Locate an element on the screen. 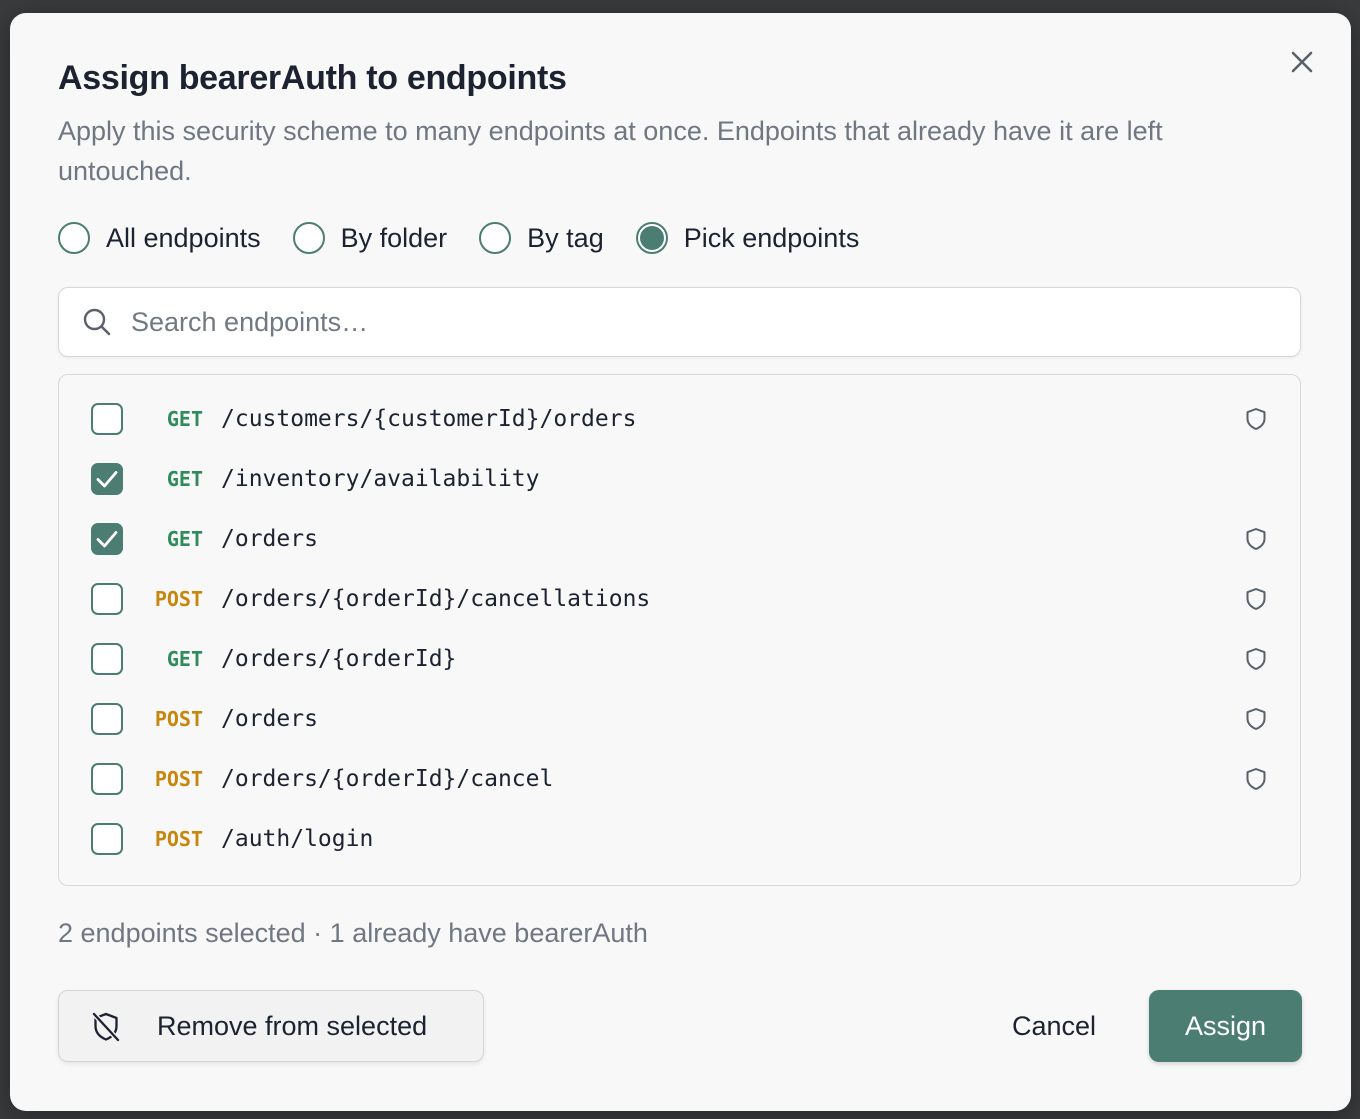 This screenshot has height=1119, width=1360. radio-label: Pick endpoints is located at coordinates (771, 237).